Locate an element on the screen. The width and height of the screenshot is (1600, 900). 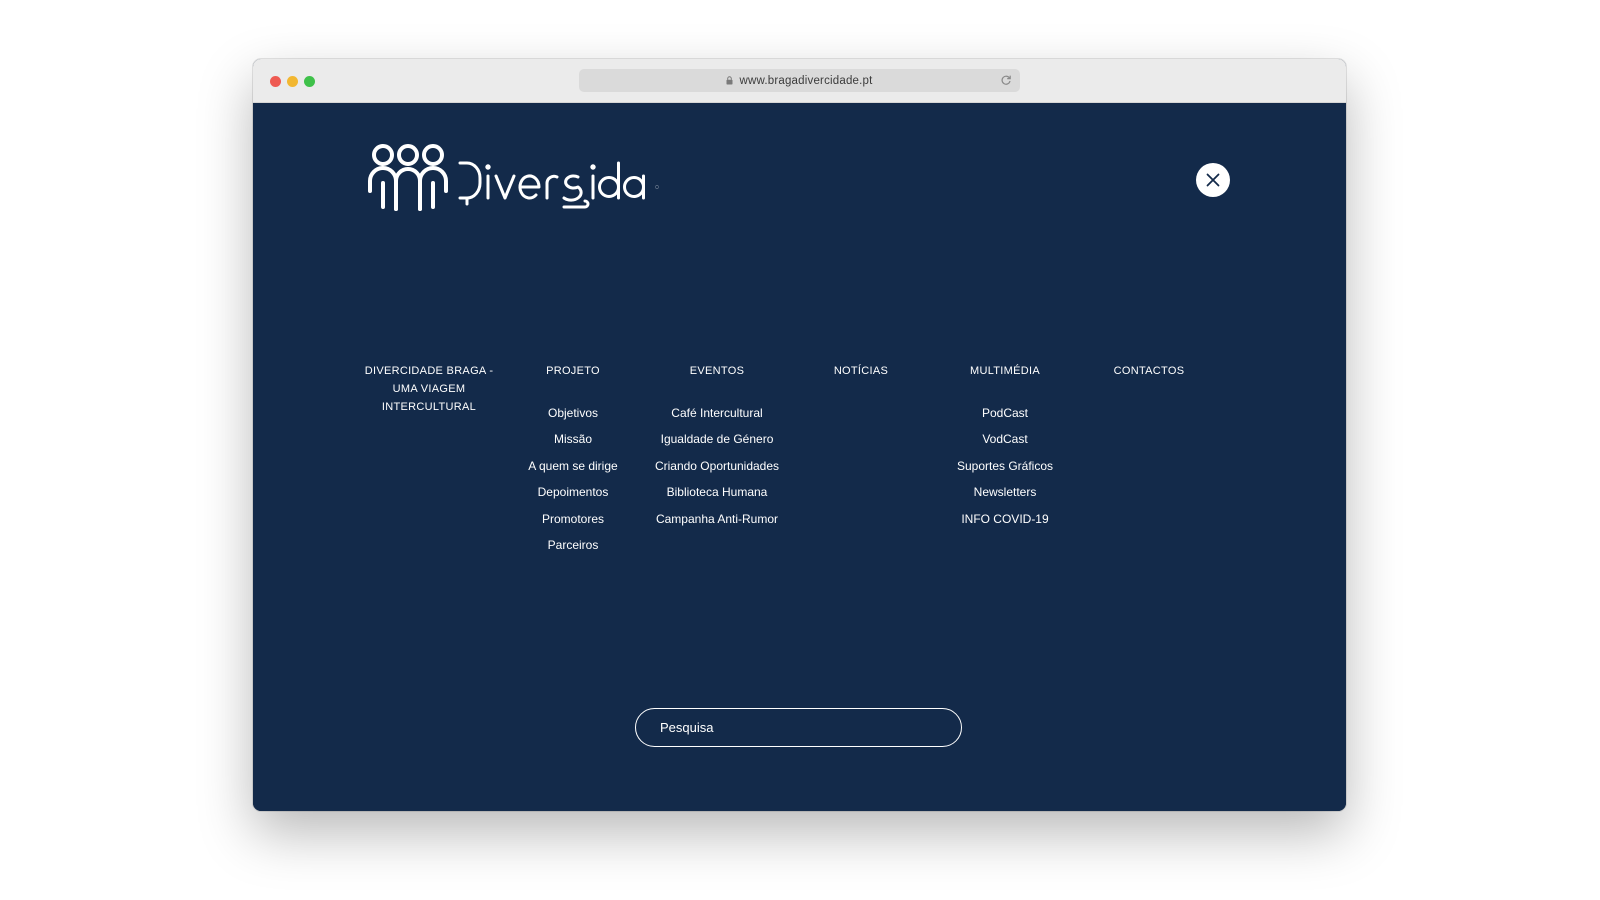
menu-item-suportes-graficos: Suportes Gráficos is located at coordinates (1005, 466).